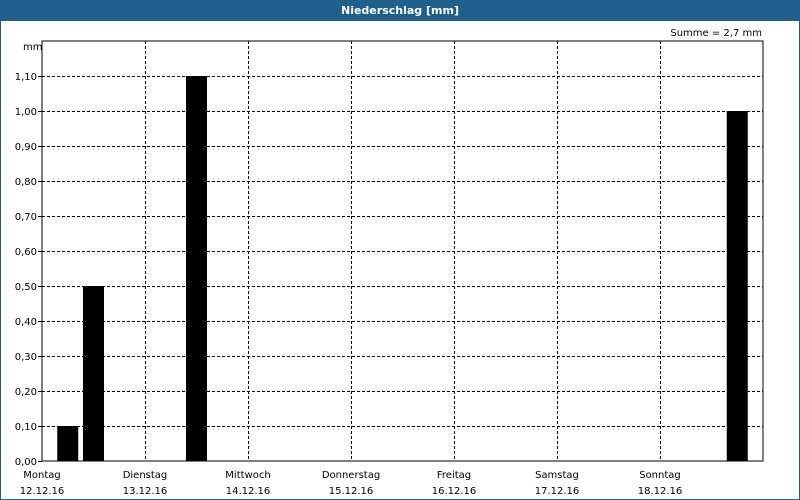 This screenshot has width=800, height=500. What do you see at coordinates (454, 491) in the screenshot?
I see `x-tick-date: 16.12.16` at bounding box center [454, 491].